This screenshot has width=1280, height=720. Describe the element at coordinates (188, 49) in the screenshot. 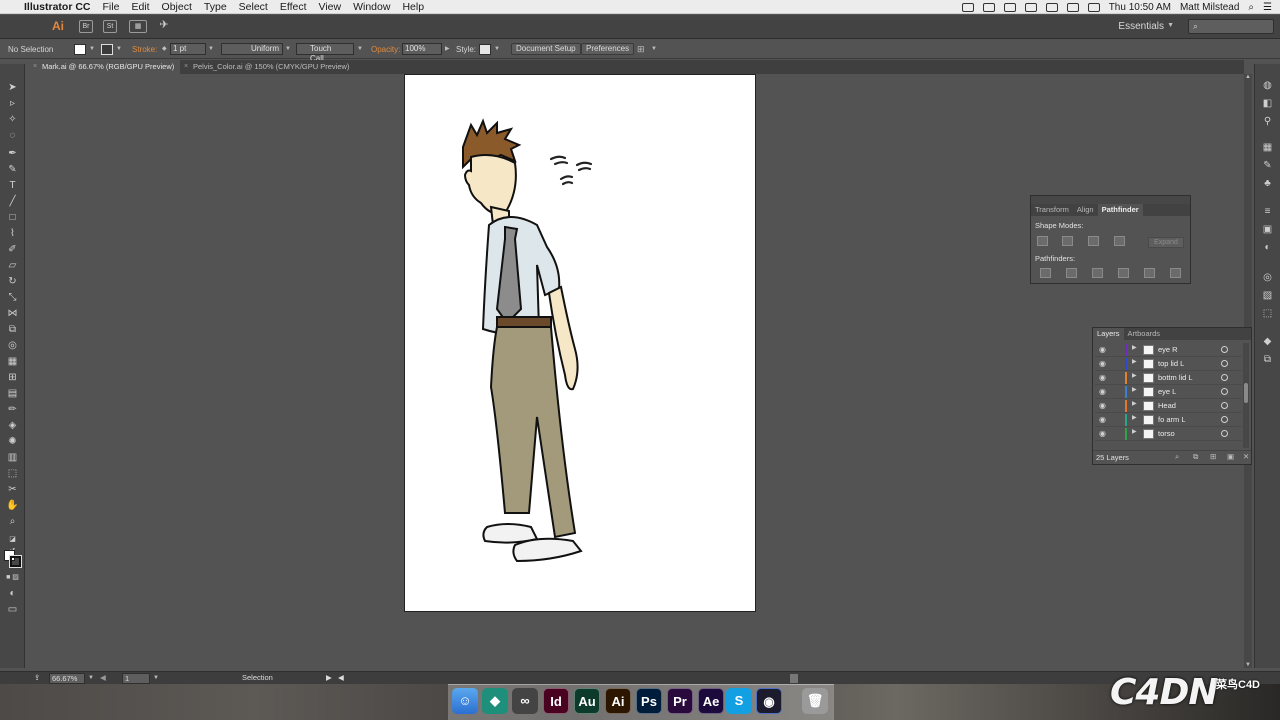

I see `stroke-weight-field: 1 pt` at that location.